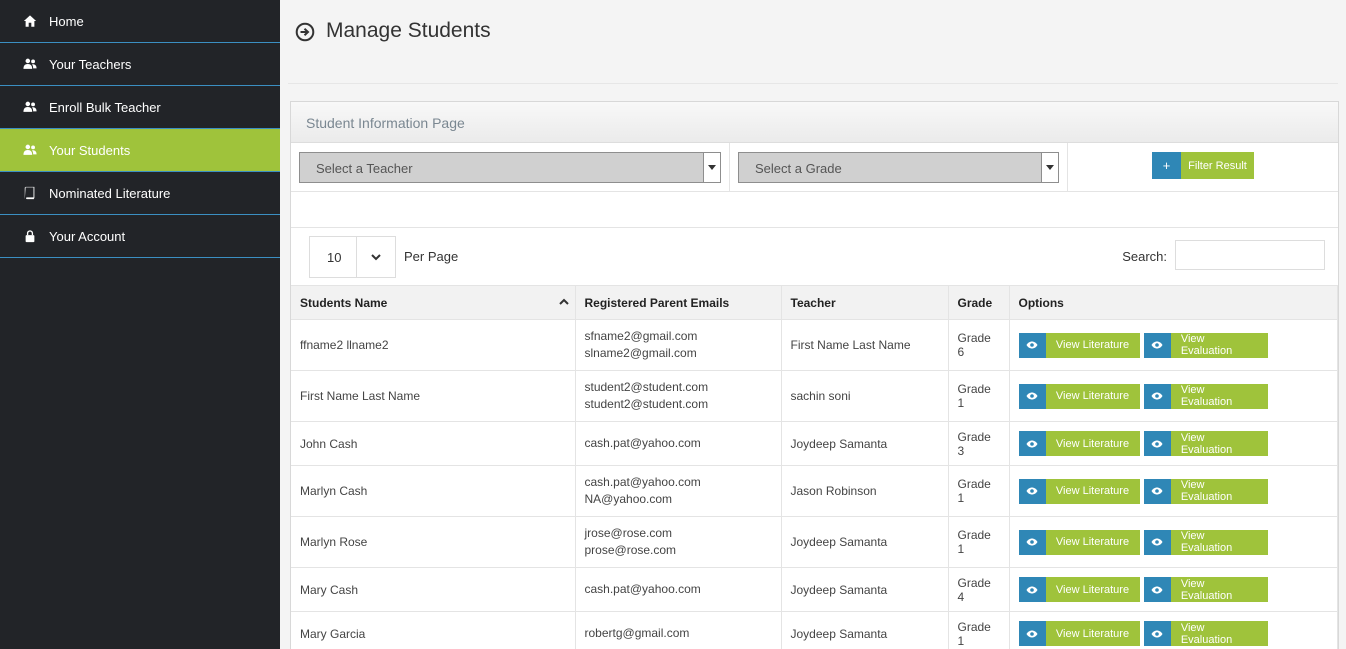 The width and height of the screenshot is (1346, 649). Describe the element at coordinates (813, 42) in the screenshot. I see `page-header: Manage Students` at that location.